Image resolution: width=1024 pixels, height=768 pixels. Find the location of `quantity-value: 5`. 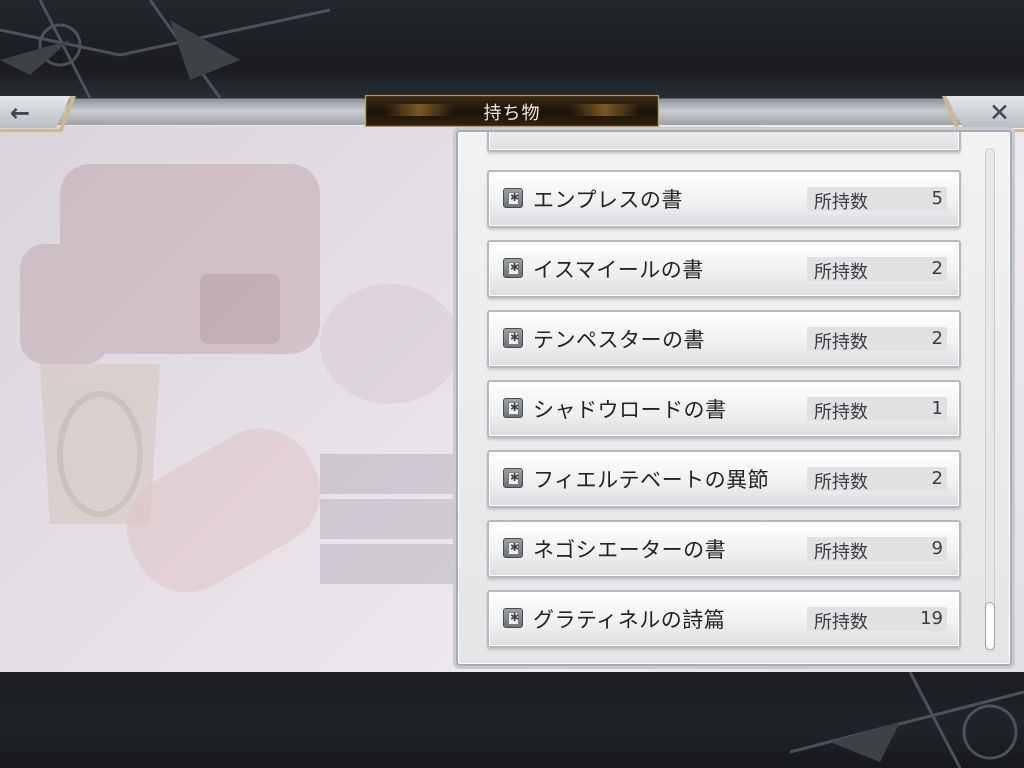

quantity-value: 5 is located at coordinates (937, 198).